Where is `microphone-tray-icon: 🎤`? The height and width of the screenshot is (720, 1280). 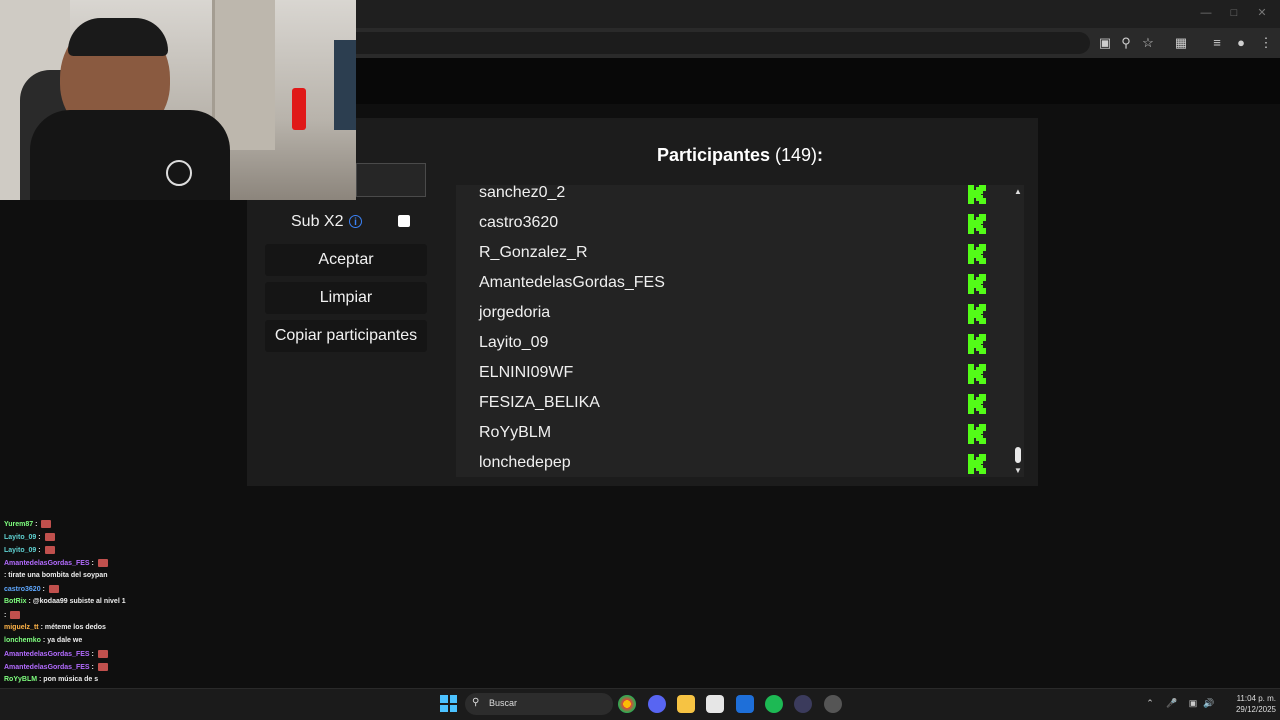
microphone-tray-icon: 🎤 is located at coordinates (1172, 703).